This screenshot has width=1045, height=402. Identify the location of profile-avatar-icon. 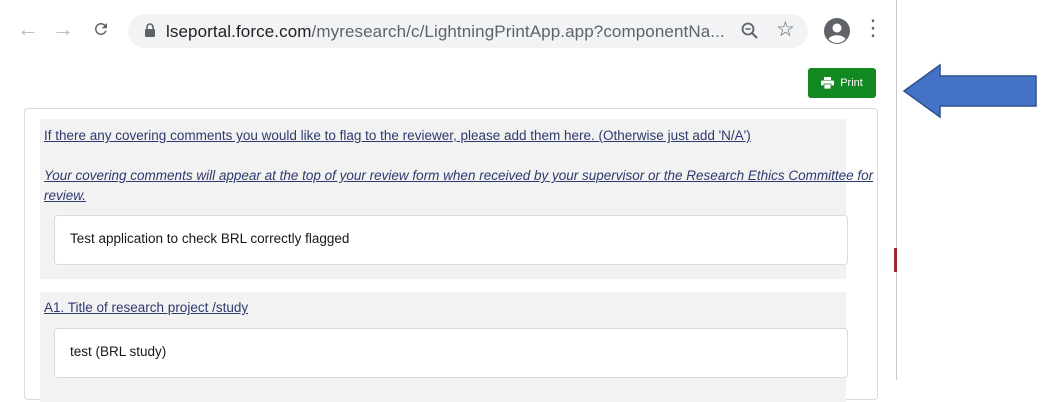
(837, 31).